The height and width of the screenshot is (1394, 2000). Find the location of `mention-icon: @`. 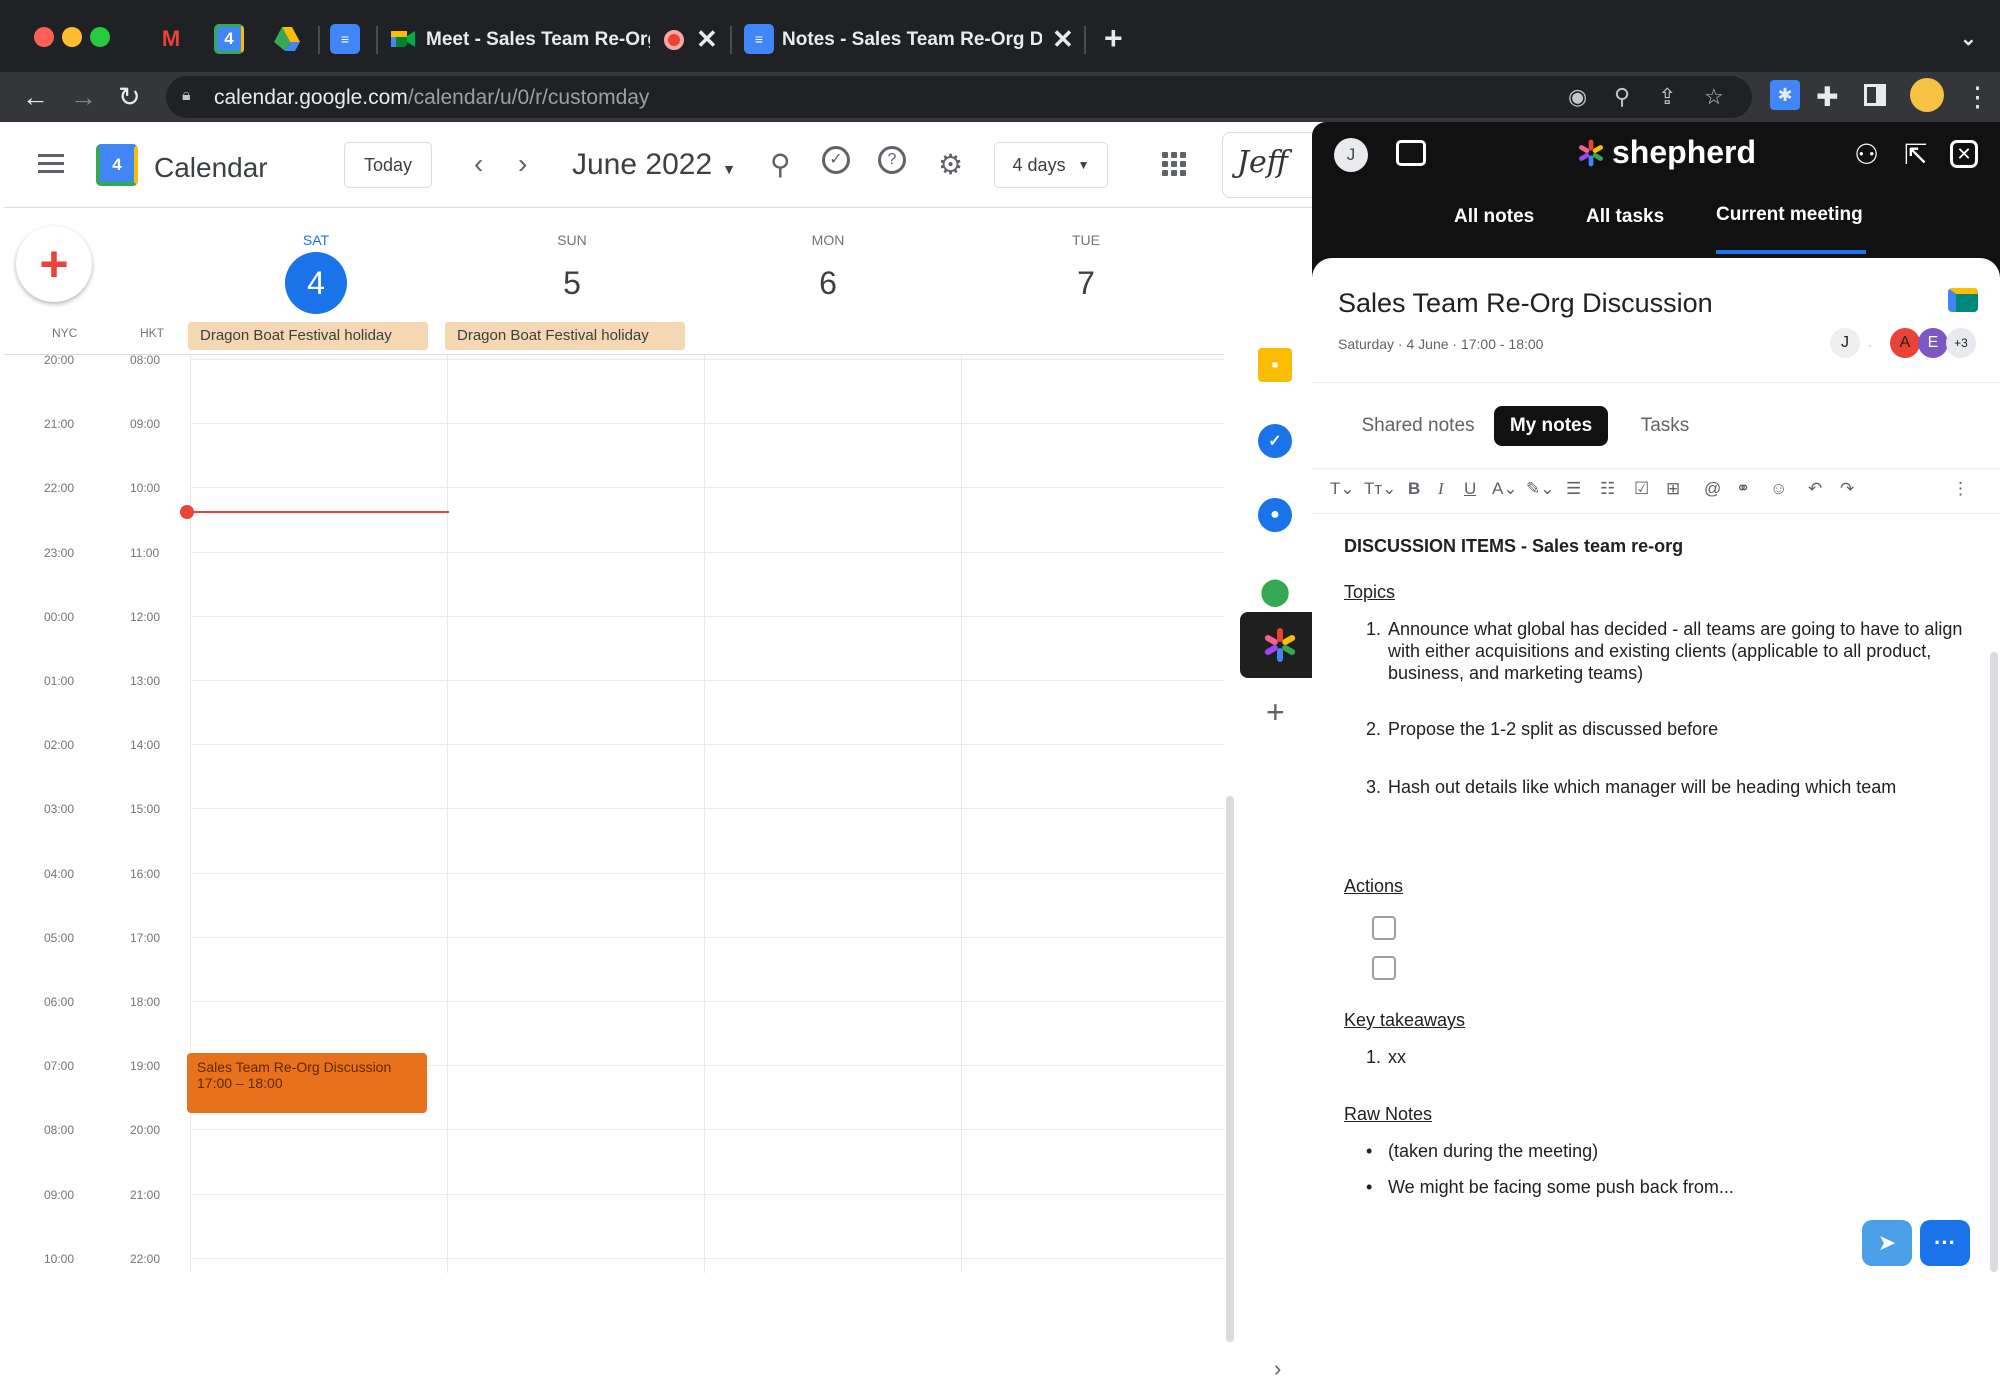

mention-icon: @ is located at coordinates (1712, 489).